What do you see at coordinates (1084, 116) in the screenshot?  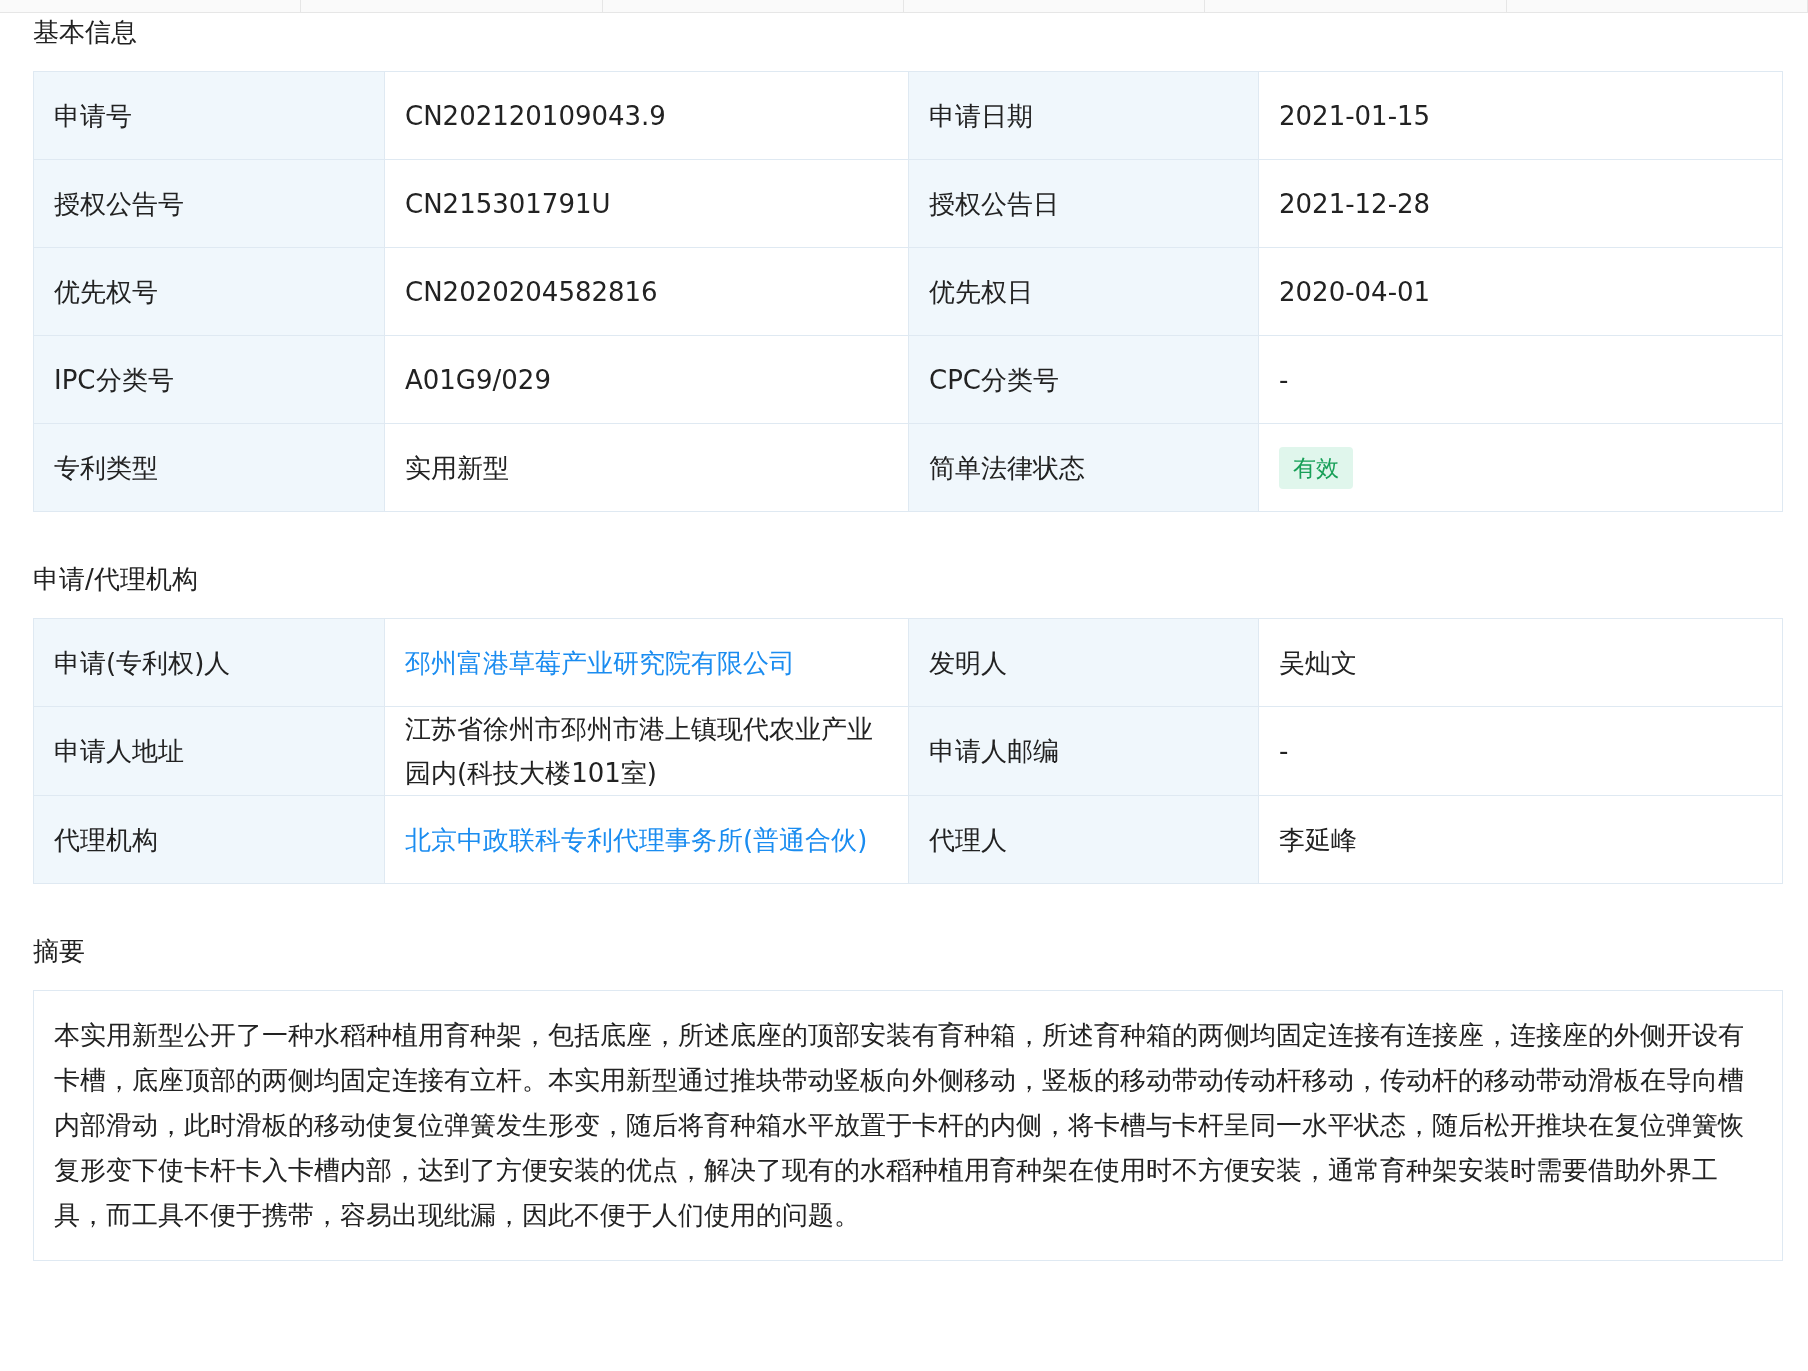 I see `field-label: 申请日期` at bounding box center [1084, 116].